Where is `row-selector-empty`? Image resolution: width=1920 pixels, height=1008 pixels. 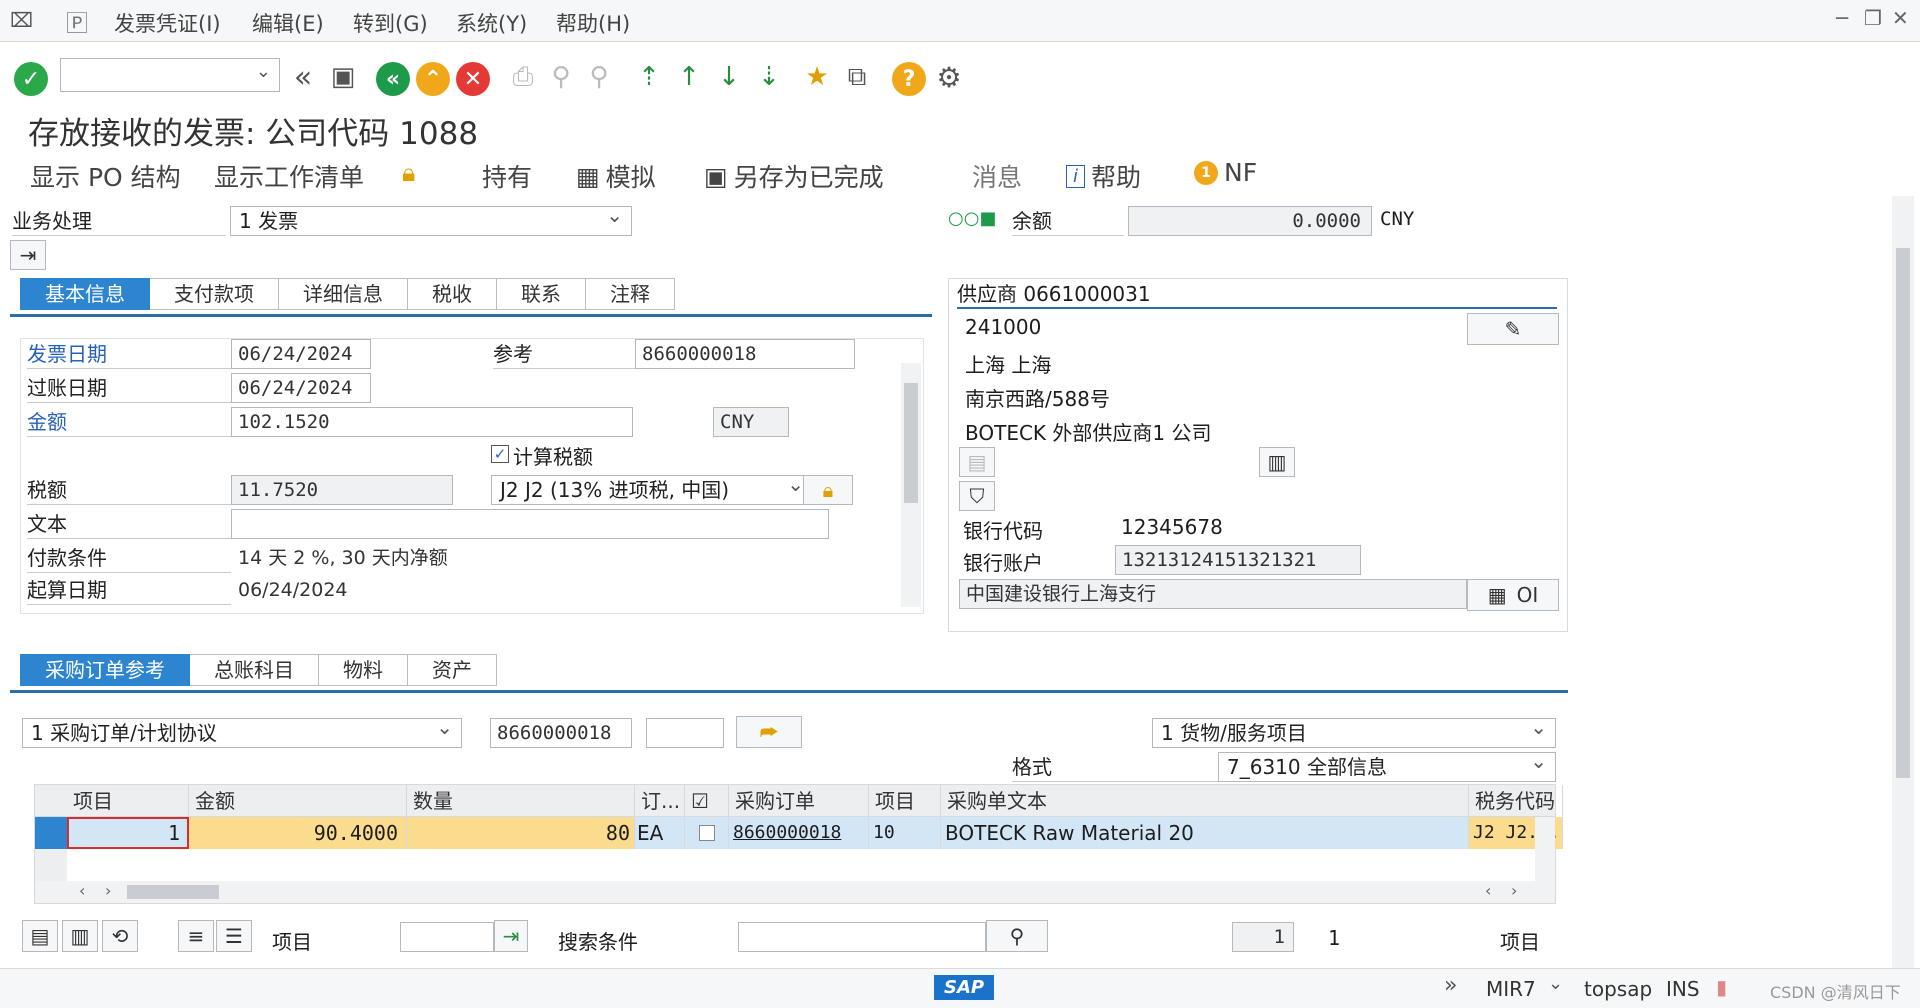
row-selector-empty is located at coordinates (51, 865).